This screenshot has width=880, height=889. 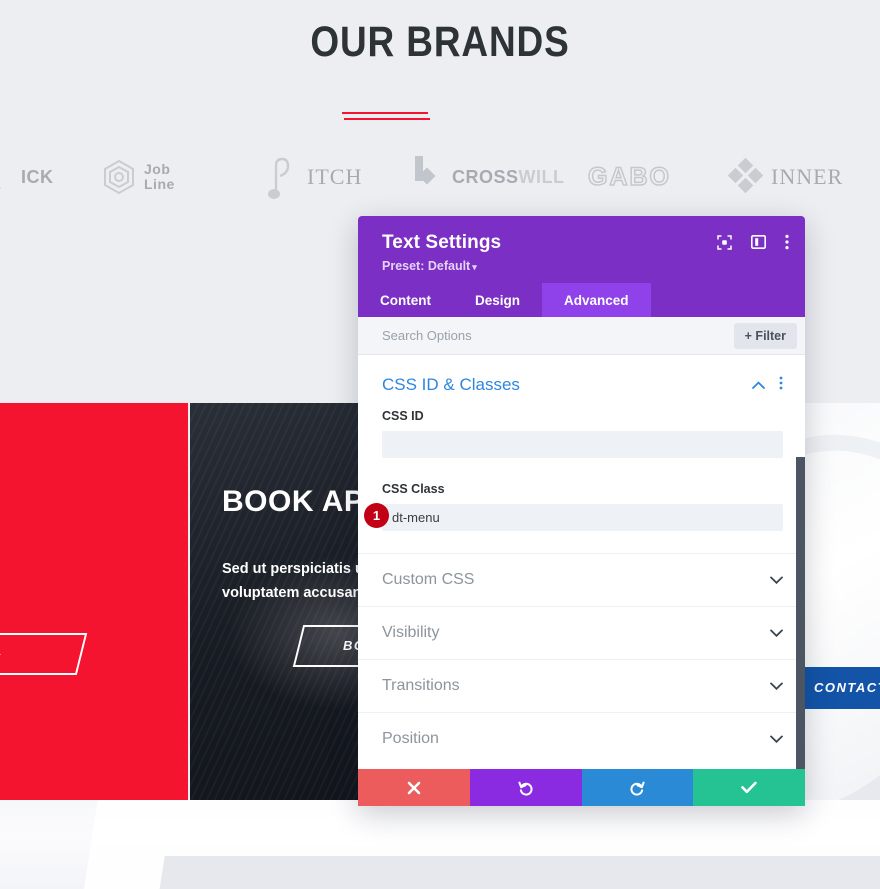 I want to click on more-vertical-icon, so click(x=787, y=242).